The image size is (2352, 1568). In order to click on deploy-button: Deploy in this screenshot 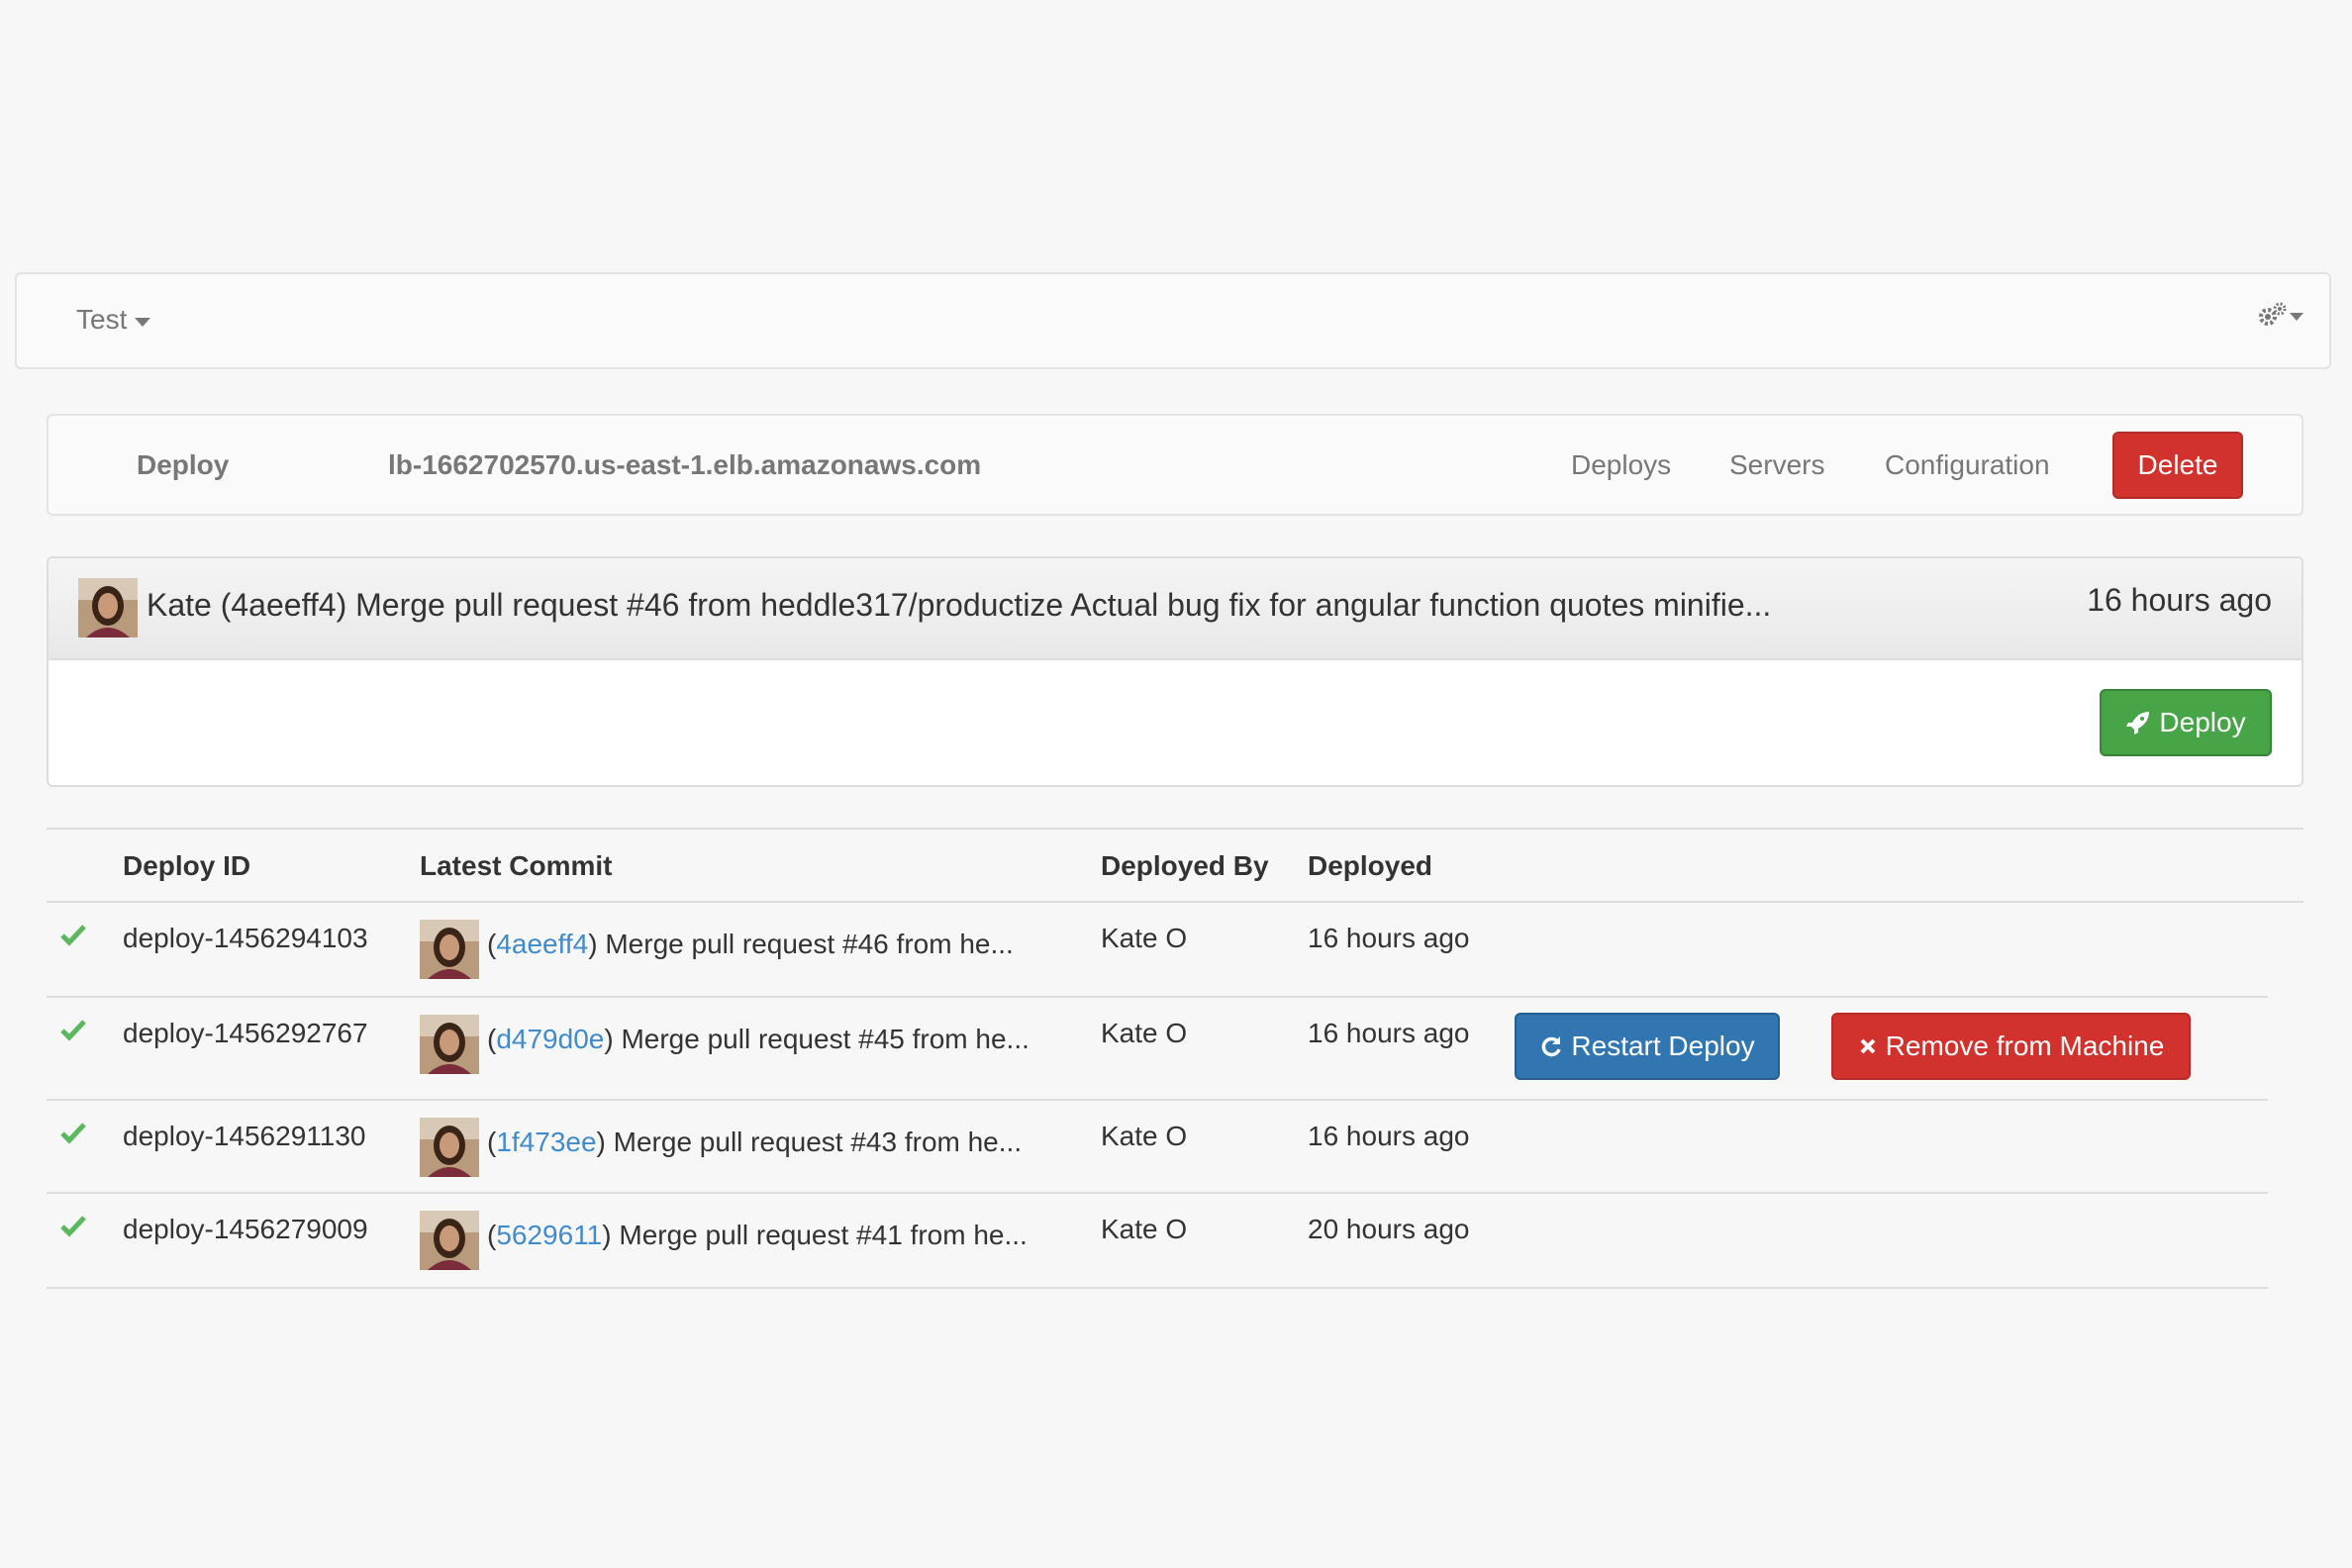, I will do `click(2186, 722)`.